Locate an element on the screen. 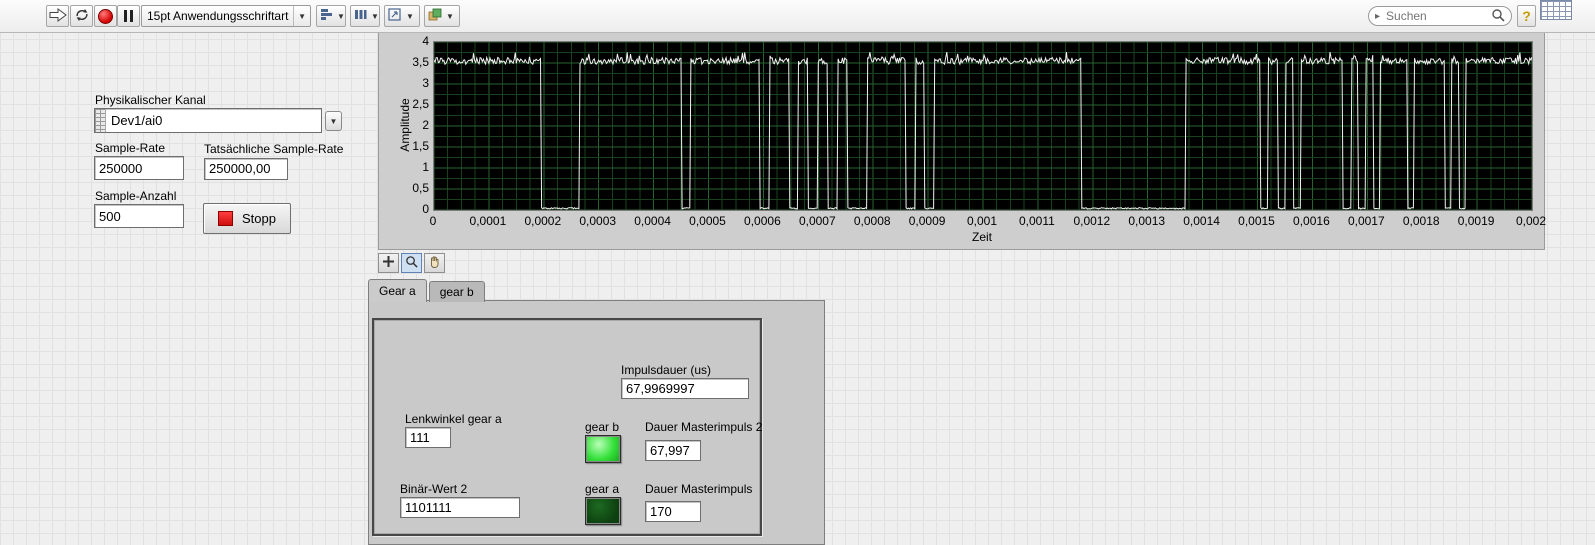 The width and height of the screenshot is (1595, 545). io-channel-icon is located at coordinates (100, 120).